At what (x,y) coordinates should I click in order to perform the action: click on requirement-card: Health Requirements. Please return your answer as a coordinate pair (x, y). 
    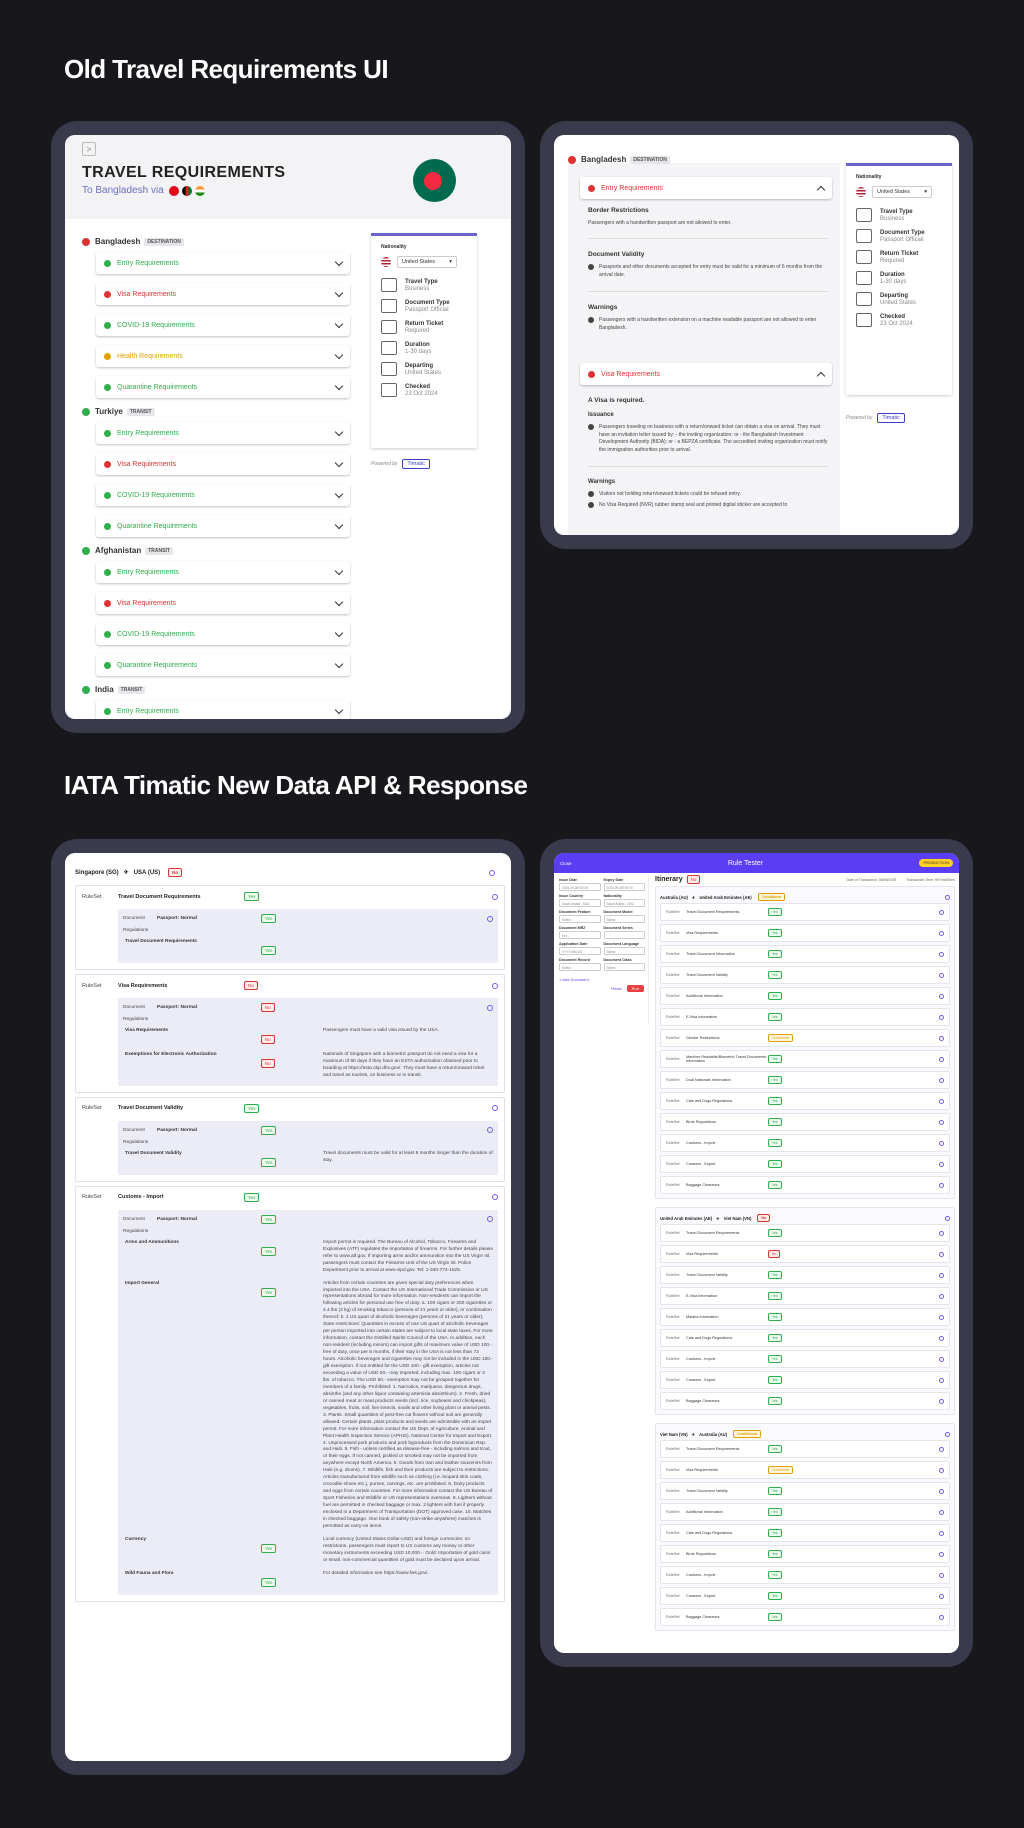
    Looking at the image, I should click on (223, 356).